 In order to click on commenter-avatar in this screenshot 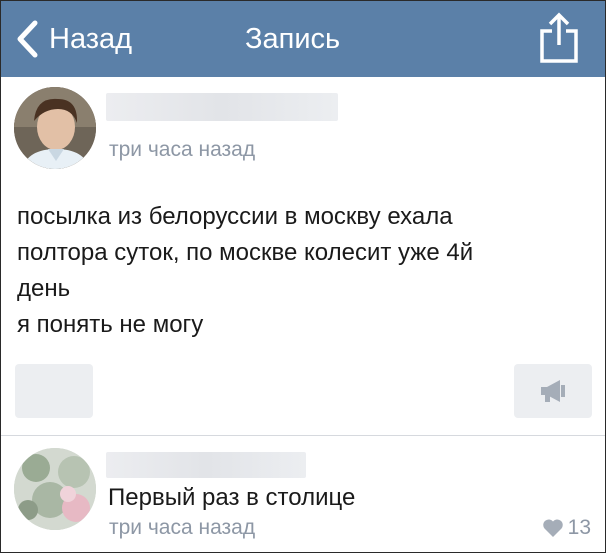, I will do `click(55, 489)`.